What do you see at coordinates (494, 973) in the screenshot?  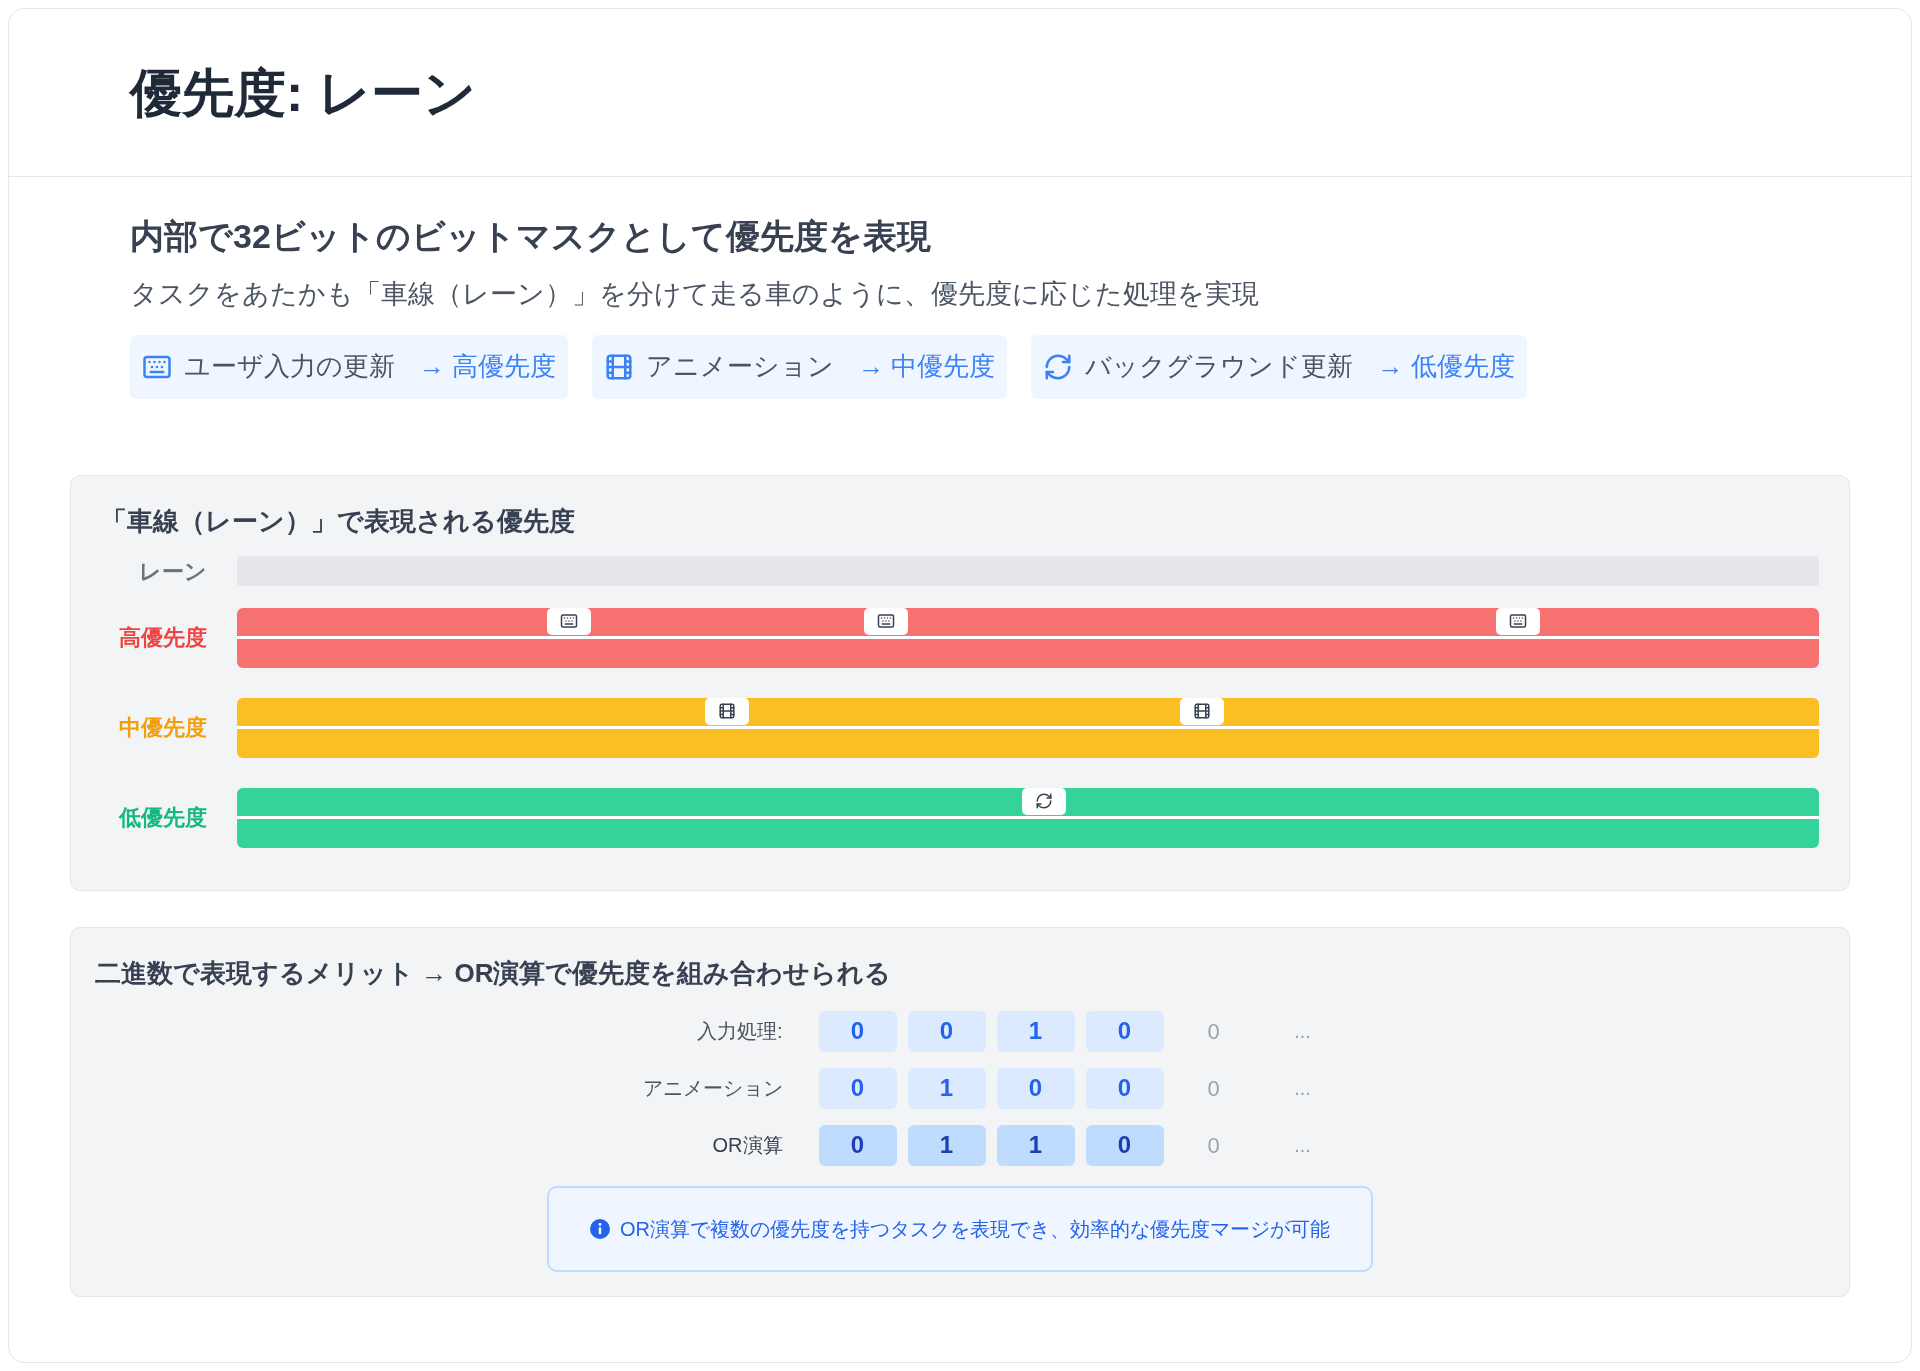 I see `panel-title: 二進数で表現するメリット → OR演算で優先度を組み合わせられる` at bounding box center [494, 973].